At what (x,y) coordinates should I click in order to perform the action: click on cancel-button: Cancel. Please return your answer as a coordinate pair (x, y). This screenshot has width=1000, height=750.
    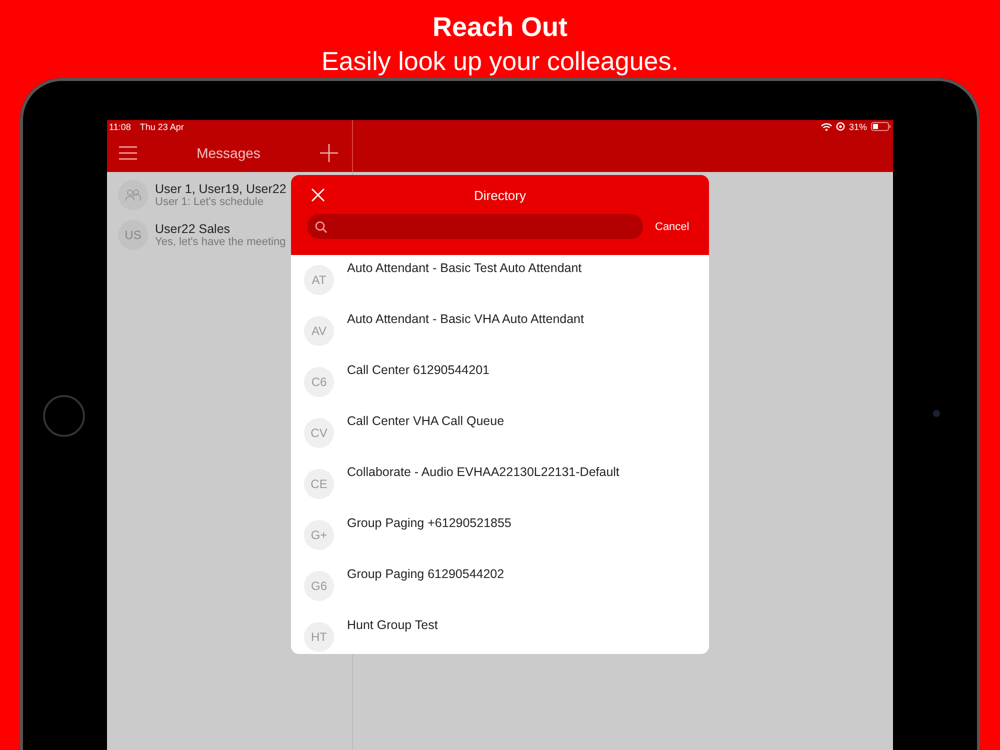
    Looking at the image, I should click on (672, 226).